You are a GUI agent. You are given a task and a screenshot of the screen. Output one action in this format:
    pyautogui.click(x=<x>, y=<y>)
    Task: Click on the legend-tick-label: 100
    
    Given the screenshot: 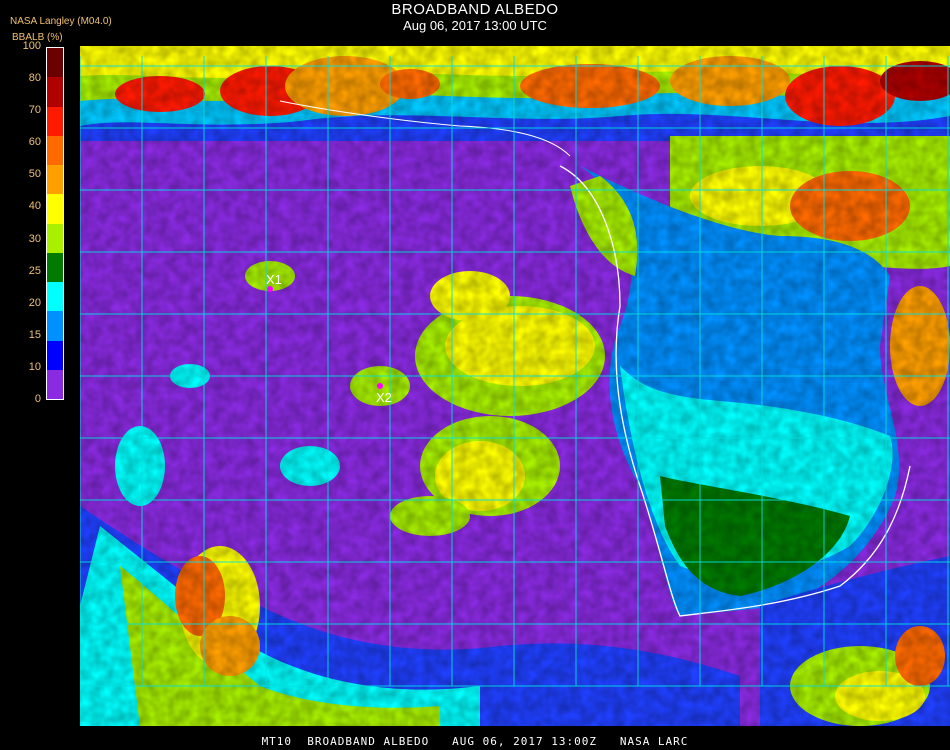 What is the action you would take?
    pyautogui.click(x=31, y=46)
    